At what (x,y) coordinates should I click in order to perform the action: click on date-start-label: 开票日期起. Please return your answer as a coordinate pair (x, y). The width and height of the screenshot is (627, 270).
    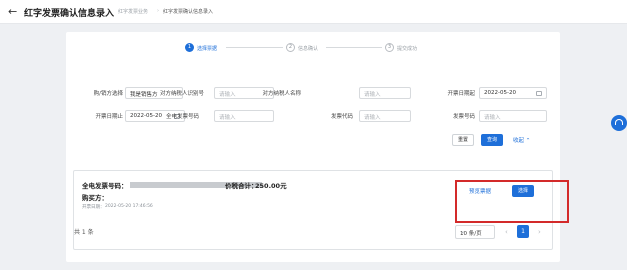
    Looking at the image, I should click on (461, 94).